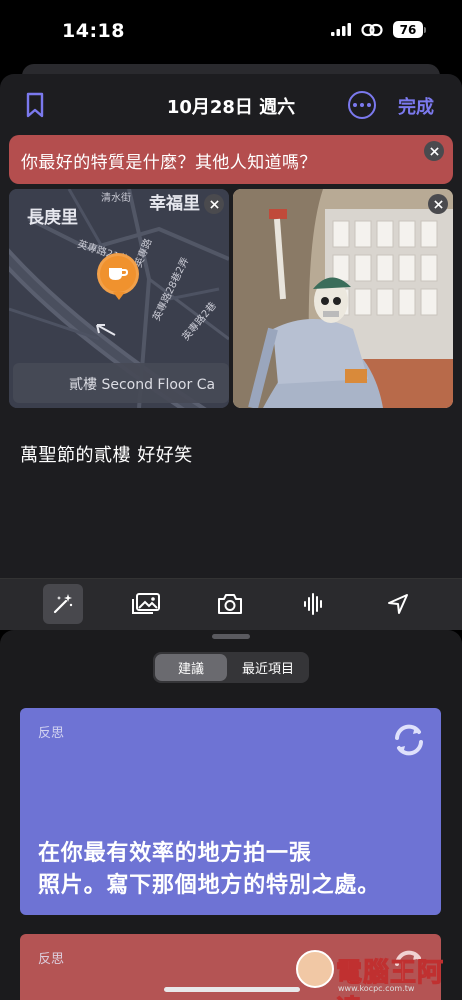  I want to click on prompt-banner: 你最好的特質是什麼？其他人知道嗎？, so click(231, 159).